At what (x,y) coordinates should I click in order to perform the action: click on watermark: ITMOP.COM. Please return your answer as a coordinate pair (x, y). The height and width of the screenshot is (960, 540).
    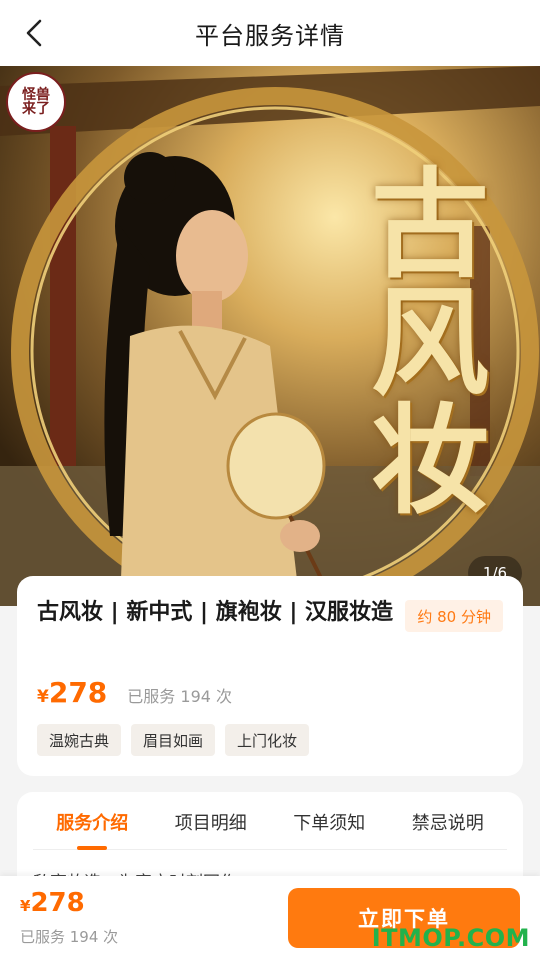
    Looking at the image, I should click on (450, 938).